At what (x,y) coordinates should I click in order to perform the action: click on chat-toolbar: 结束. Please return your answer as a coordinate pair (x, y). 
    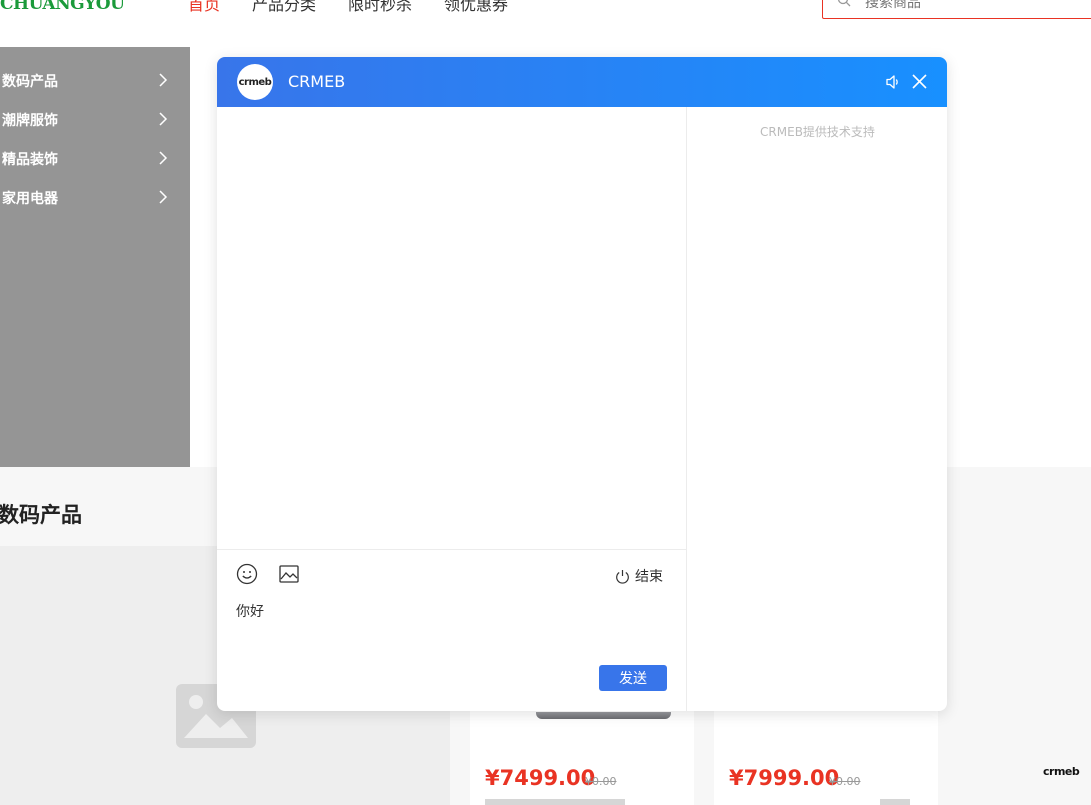
    Looking at the image, I should click on (452, 575).